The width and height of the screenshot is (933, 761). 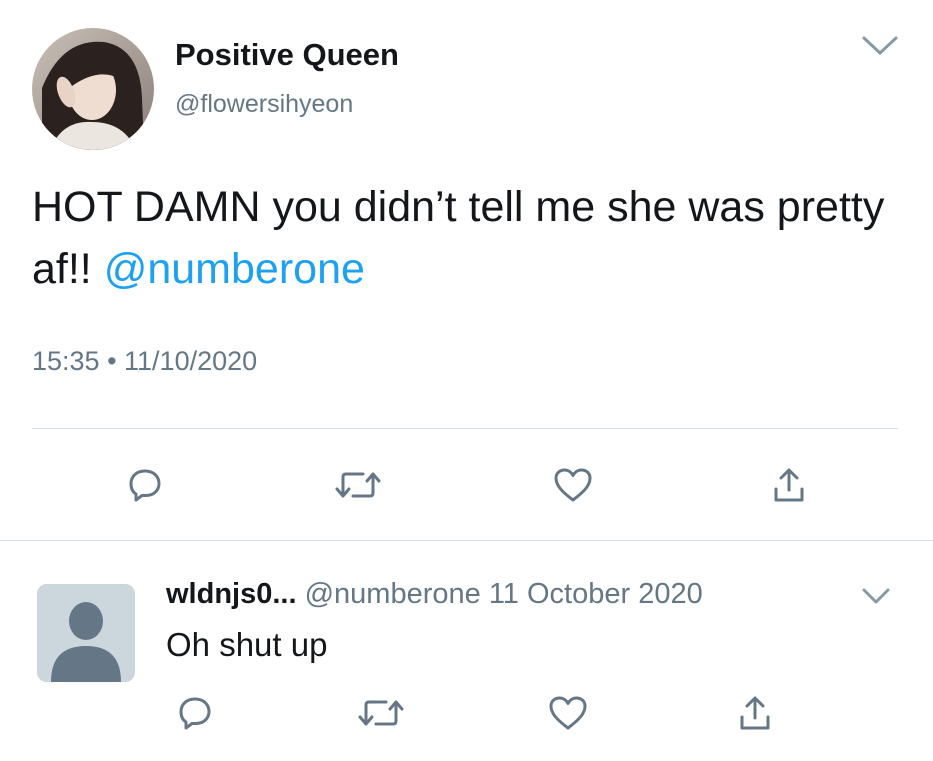 What do you see at coordinates (247, 644) in the screenshot?
I see `reply-text: Oh shut up` at bounding box center [247, 644].